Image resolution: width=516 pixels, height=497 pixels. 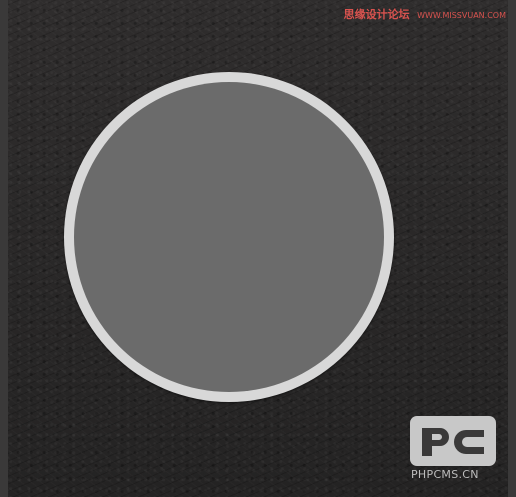 What do you see at coordinates (4, 248) in the screenshot?
I see `canvas-left-border` at bounding box center [4, 248].